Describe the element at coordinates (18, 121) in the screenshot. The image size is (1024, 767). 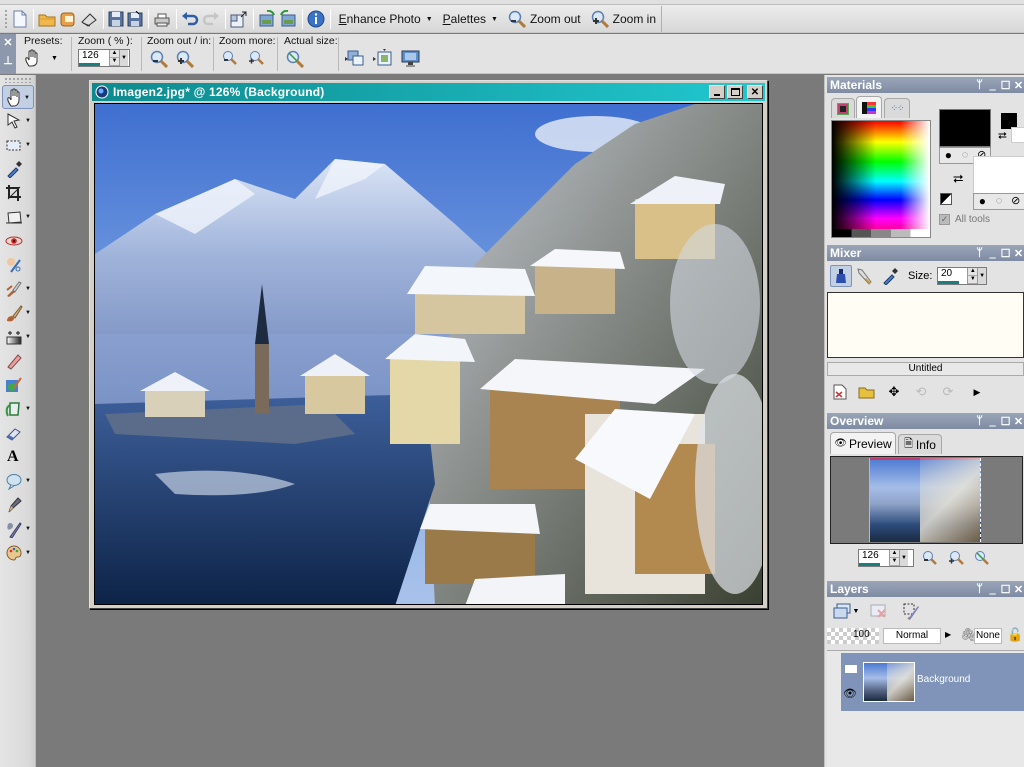
I see `pick-tool: ▼` at that location.